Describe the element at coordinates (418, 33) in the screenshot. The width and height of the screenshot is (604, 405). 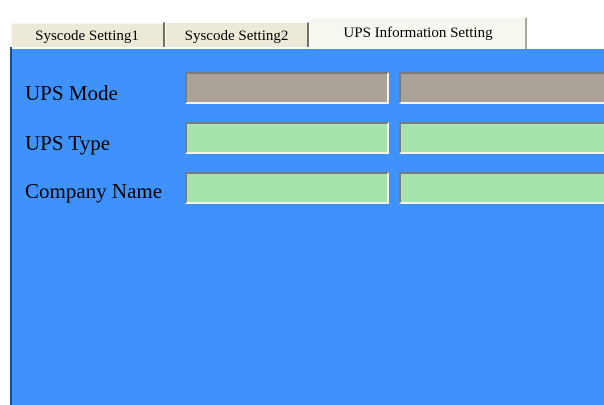
I see `tab-ups-information-setting: UPS Information Setting` at that location.